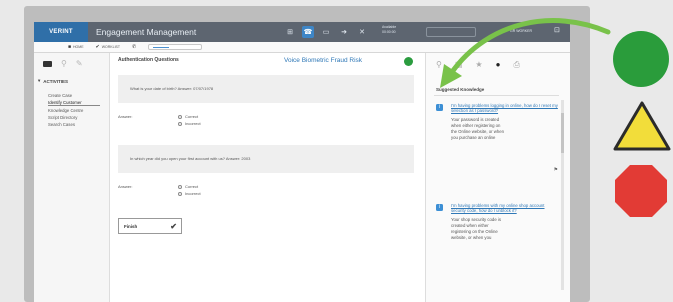 This screenshot has height=302, width=673. What do you see at coordinates (148, 60) in the screenshot?
I see `authentication-title: Authentication Questions` at bounding box center [148, 60].